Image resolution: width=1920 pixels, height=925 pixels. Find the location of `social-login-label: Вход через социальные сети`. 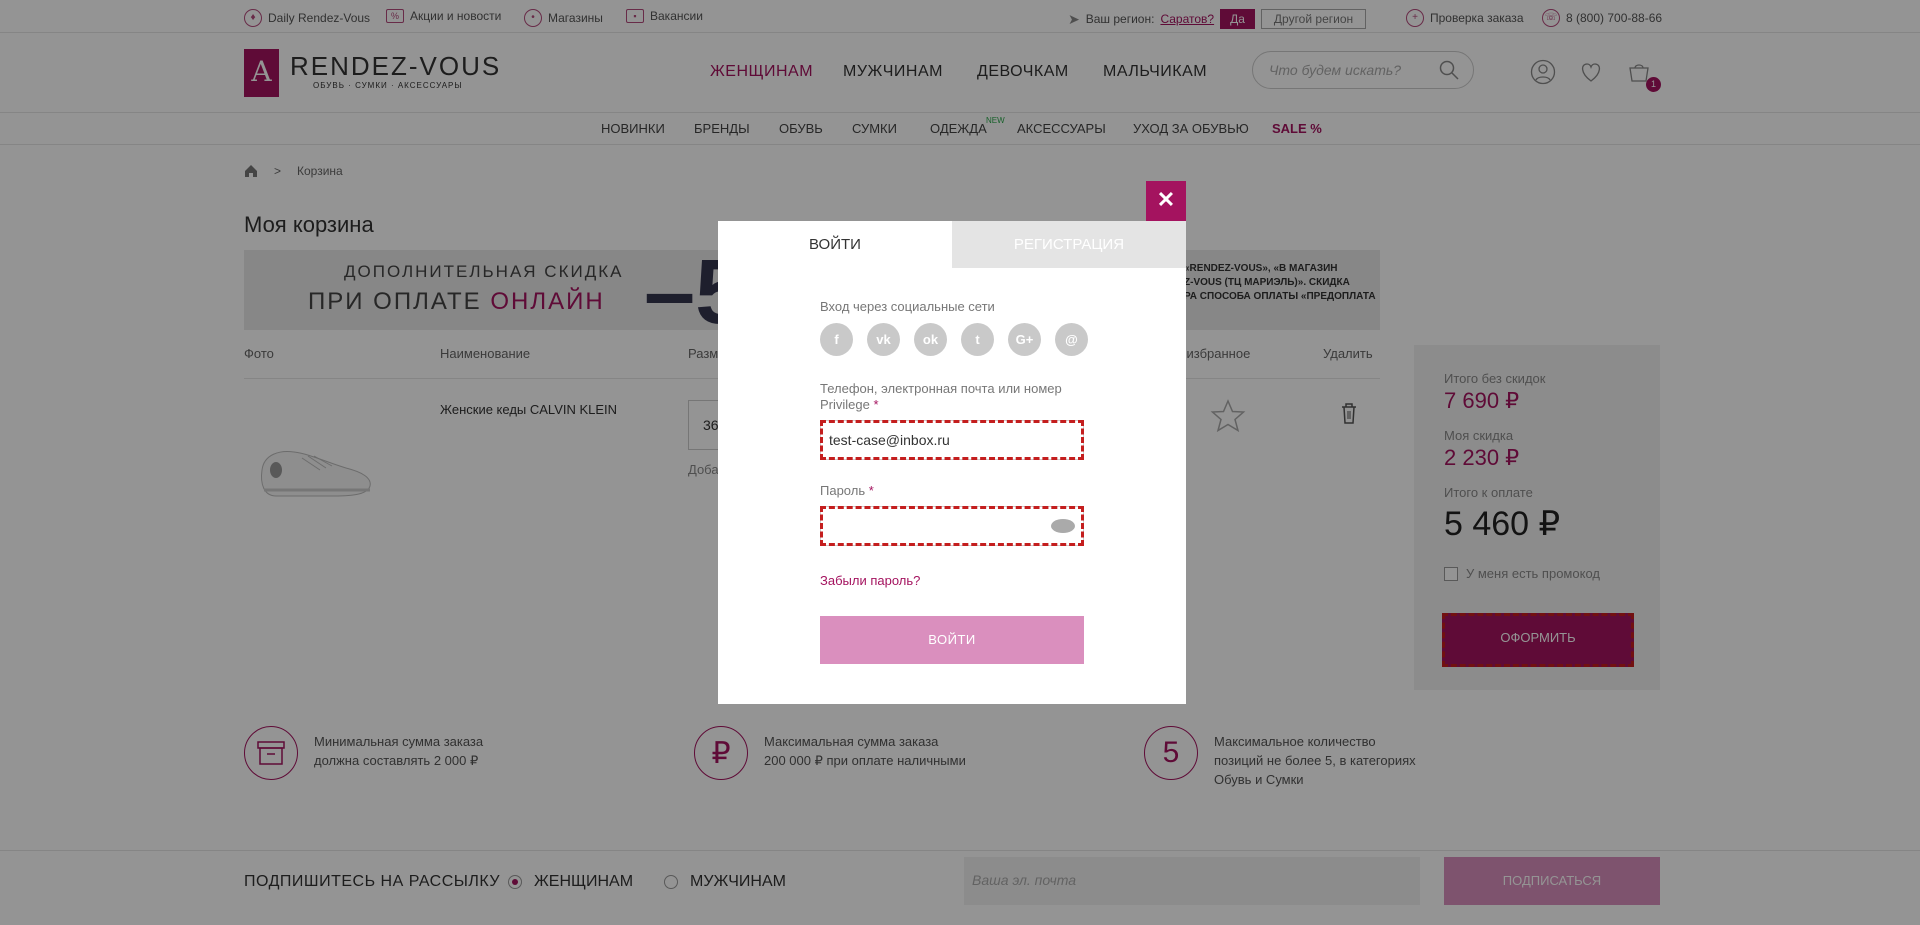

social-login-label: Вход через социальные сети is located at coordinates (907, 306).